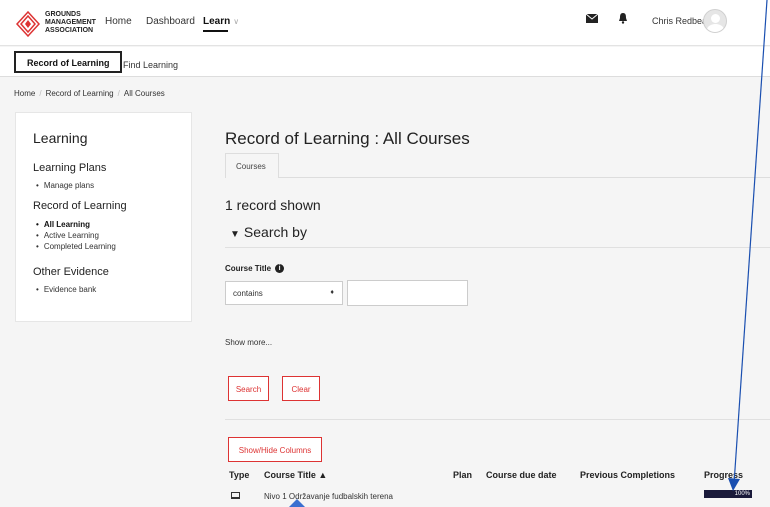 Image resolution: width=770 pixels, height=507 pixels. Describe the element at coordinates (681, 21) in the screenshot. I see `user-menu-name: Chris Redbear` at that location.